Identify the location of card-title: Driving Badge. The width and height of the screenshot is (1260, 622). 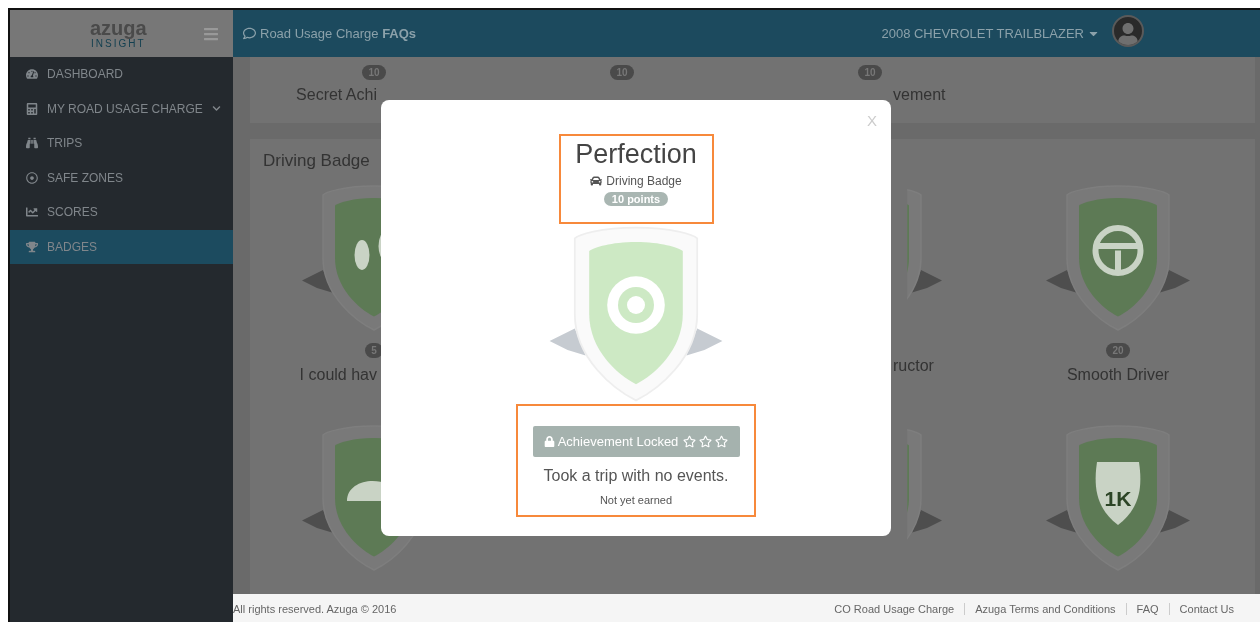
(316, 161).